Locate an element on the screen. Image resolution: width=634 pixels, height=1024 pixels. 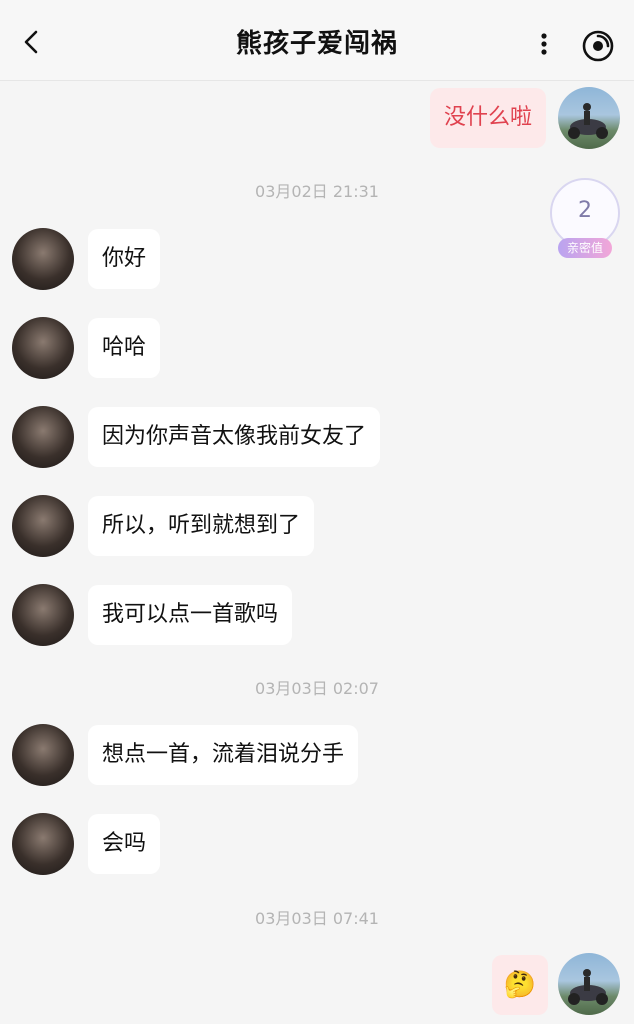
timestamp: 03月03日 07:41 is located at coordinates (317, 918).